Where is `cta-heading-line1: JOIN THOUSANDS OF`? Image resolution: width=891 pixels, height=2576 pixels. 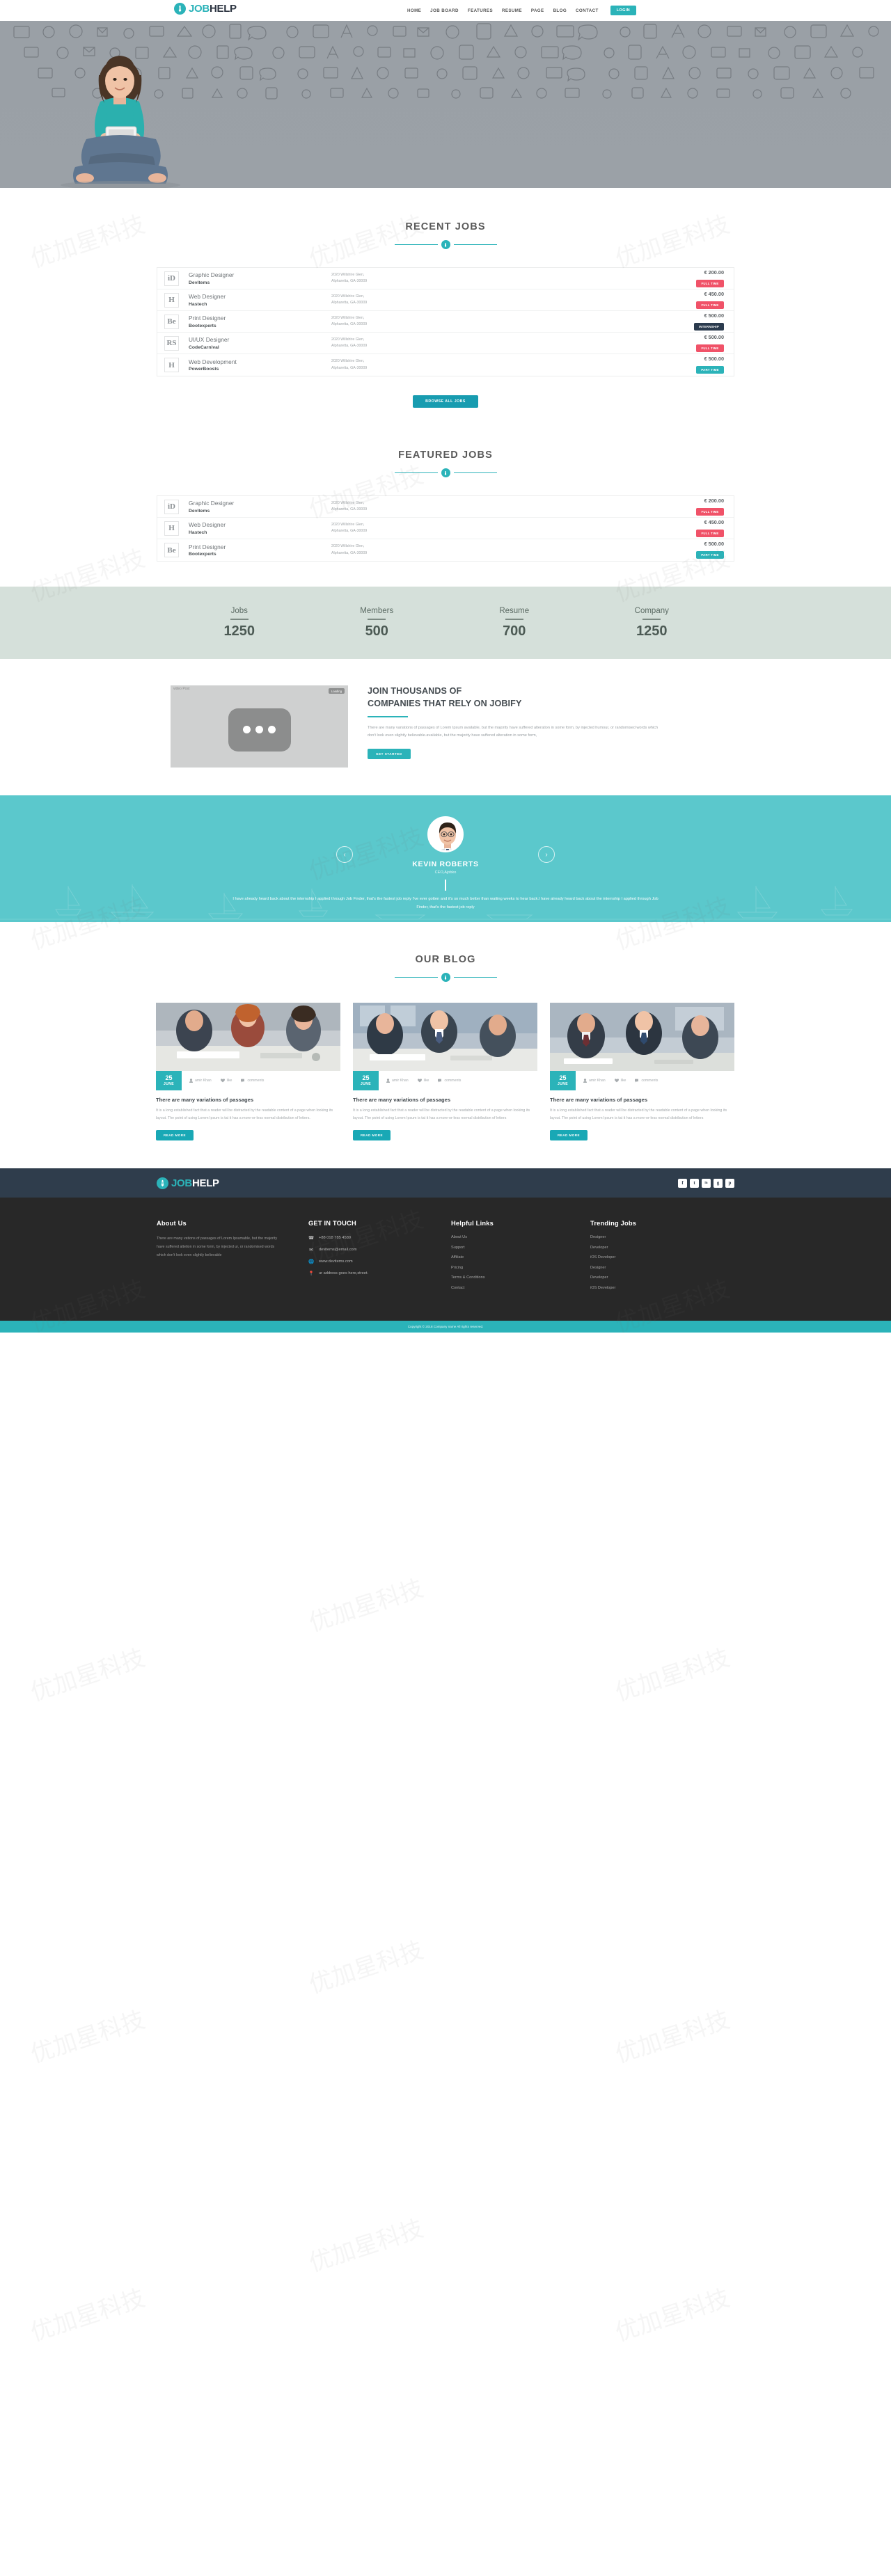
cta-heading-line1: JOIN THOUSANDS OF is located at coordinates (415, 691).